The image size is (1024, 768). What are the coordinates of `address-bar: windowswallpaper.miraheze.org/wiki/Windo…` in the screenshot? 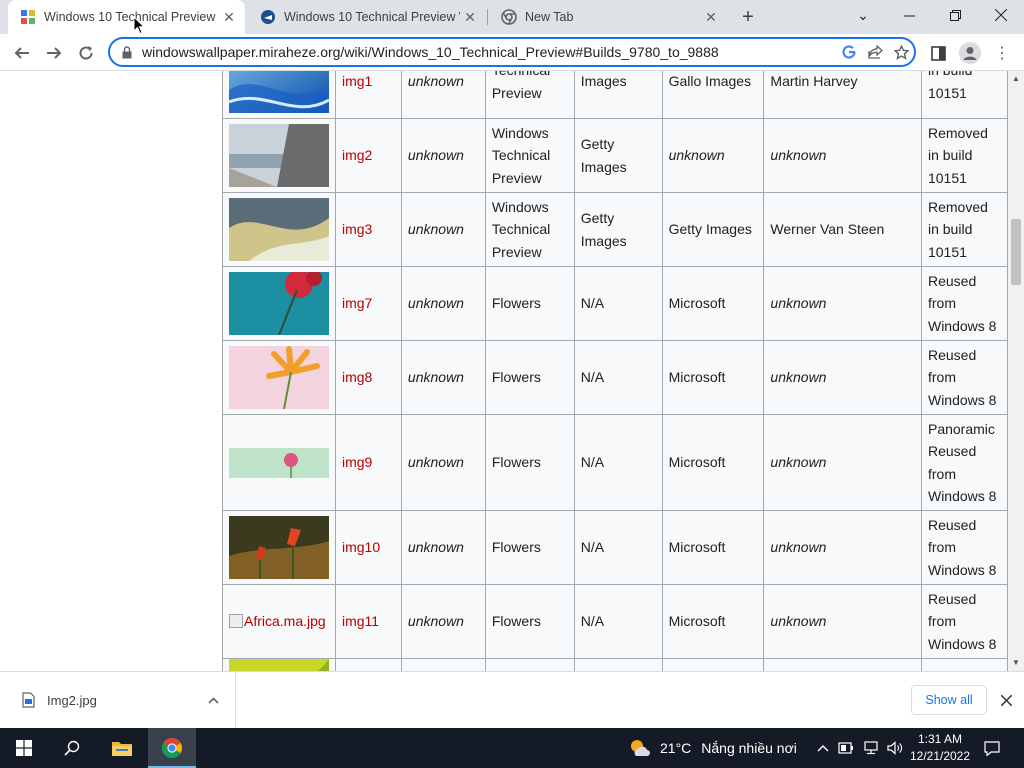 It's located at (512, 52).